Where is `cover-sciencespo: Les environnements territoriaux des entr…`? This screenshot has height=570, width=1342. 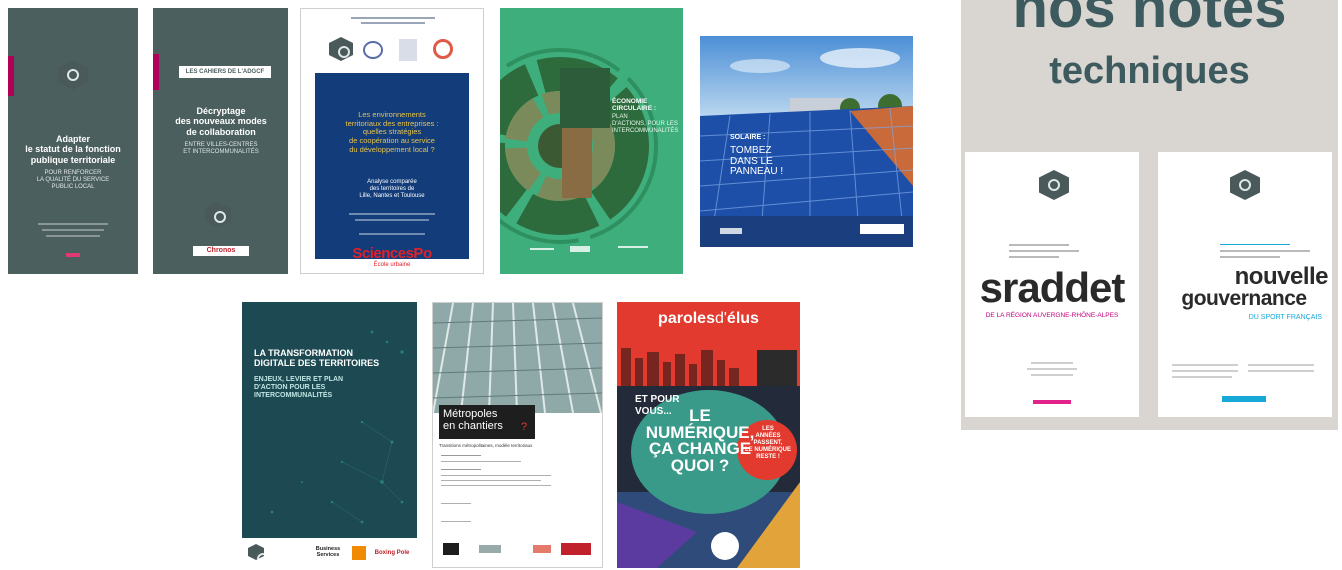
cover-sciencespo: Les environnements territoriaux des entr… is located at coordinates (392, 141).